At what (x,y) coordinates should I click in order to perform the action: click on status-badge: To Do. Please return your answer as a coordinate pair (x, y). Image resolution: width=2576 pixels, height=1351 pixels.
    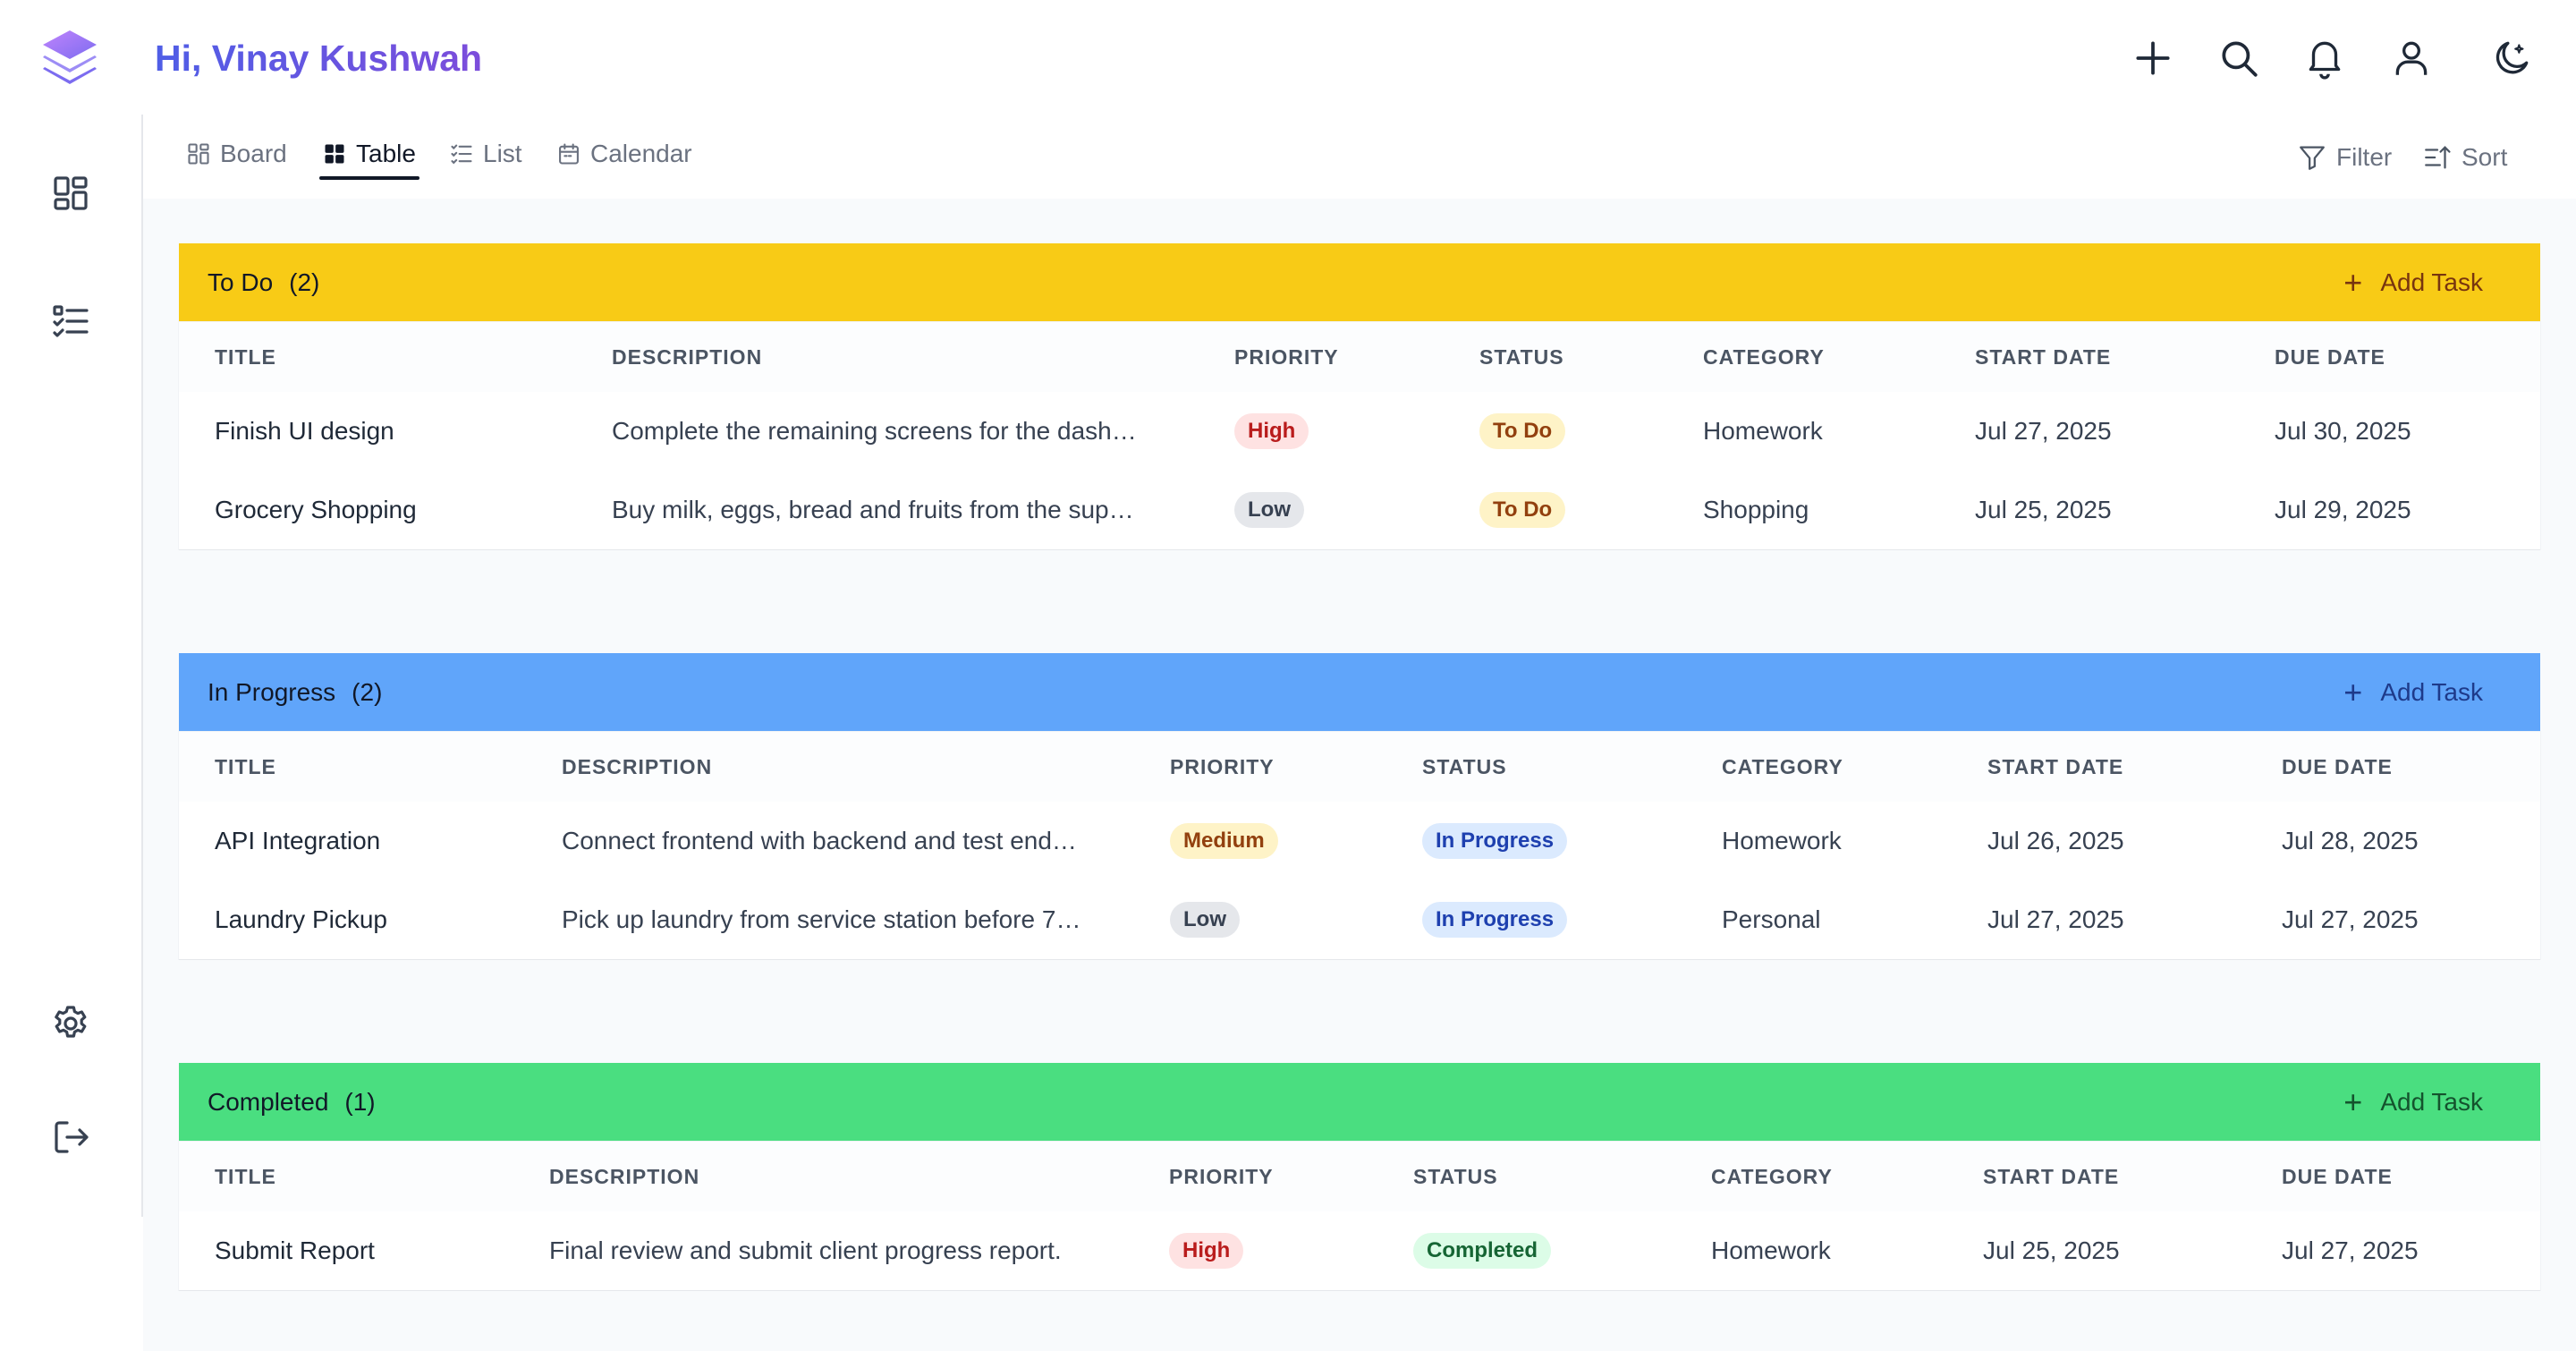
    Looking at the image, I should click on (1522, 510).